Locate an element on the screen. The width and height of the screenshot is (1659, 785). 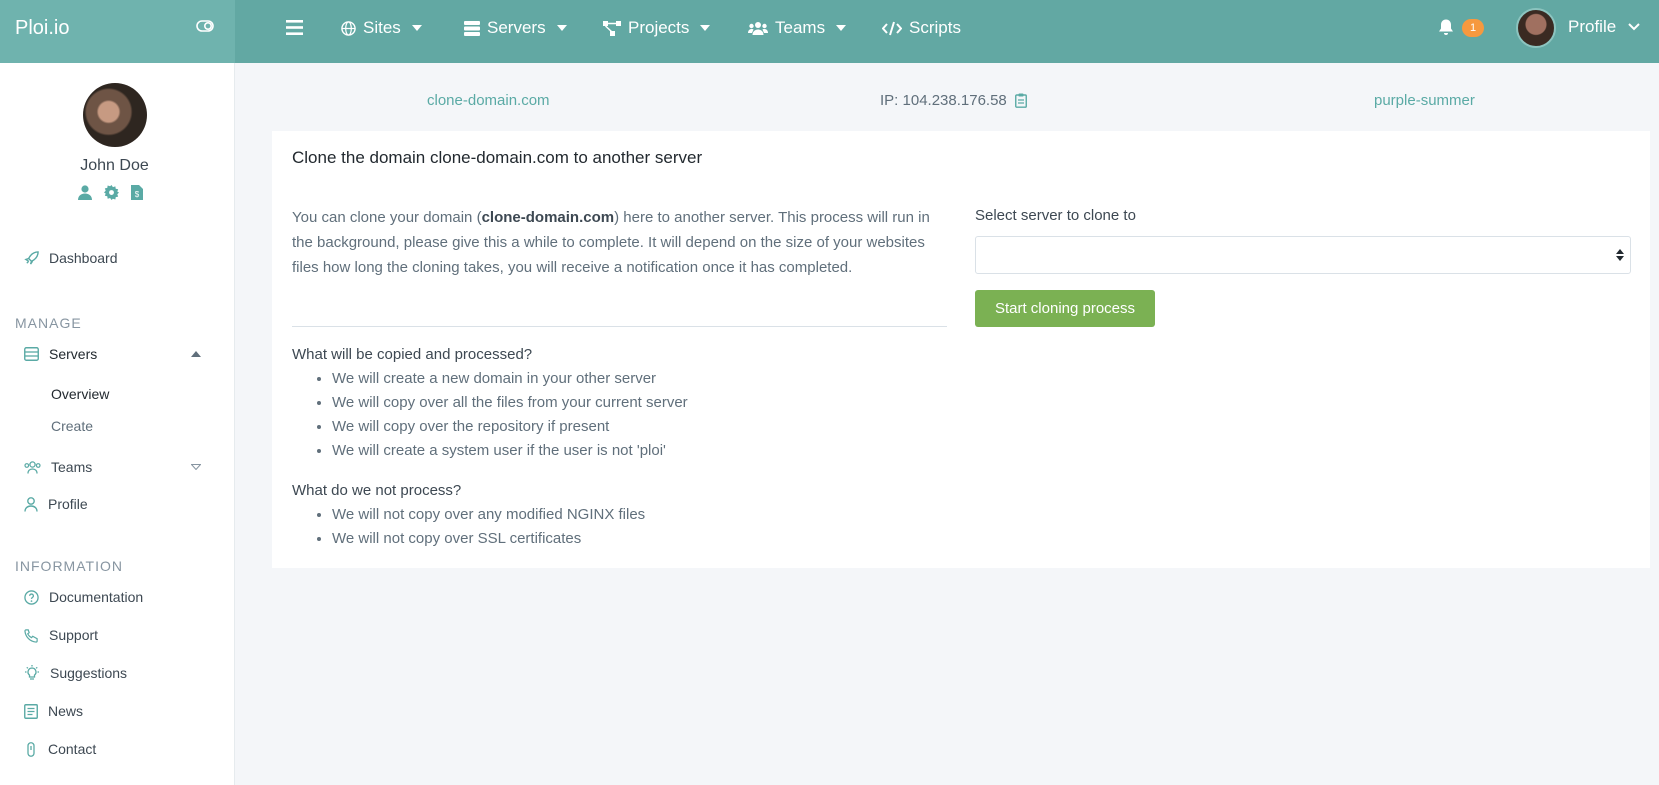
project-diagram-icon is located at coordinates (612, 28).